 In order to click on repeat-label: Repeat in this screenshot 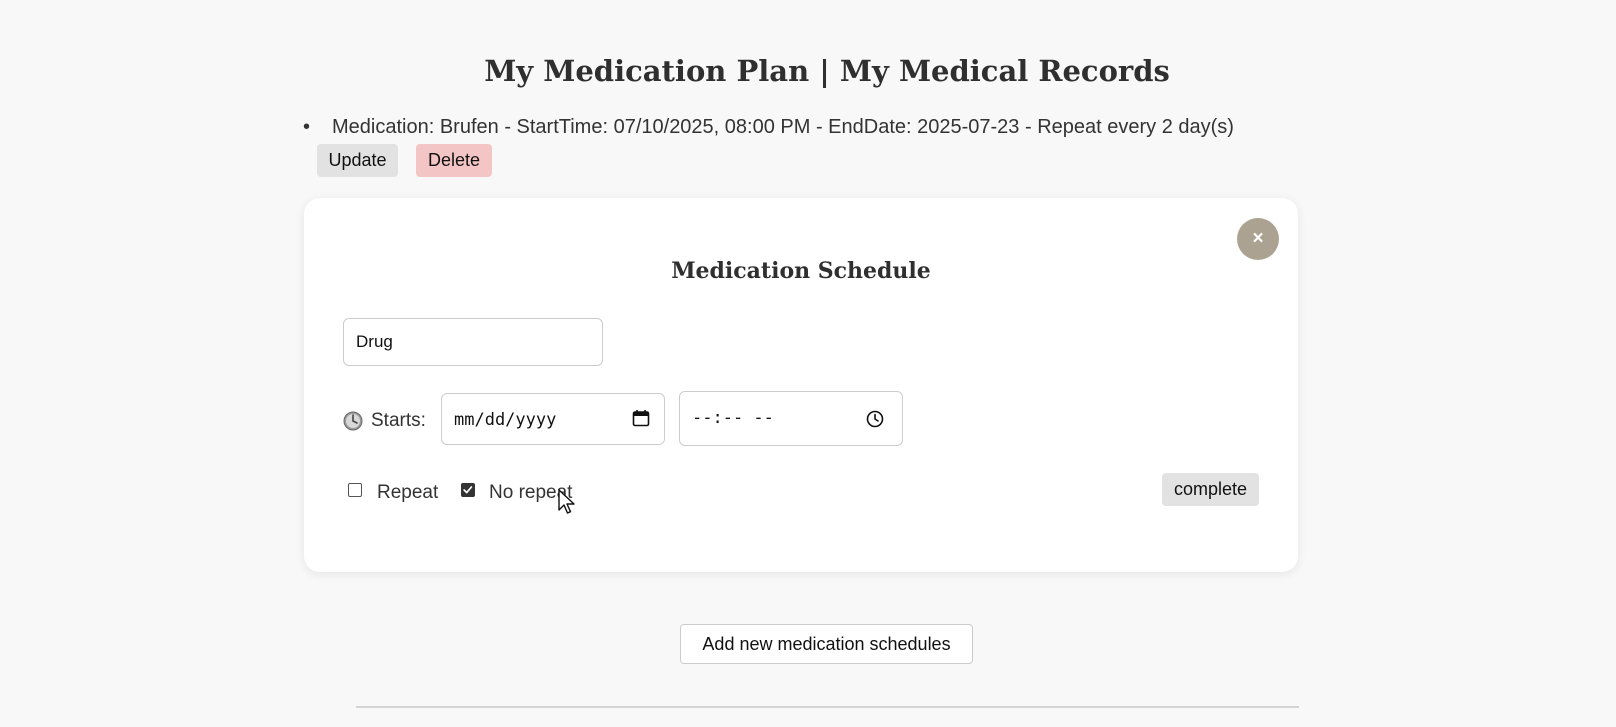, I will do `click(408, 492)`.